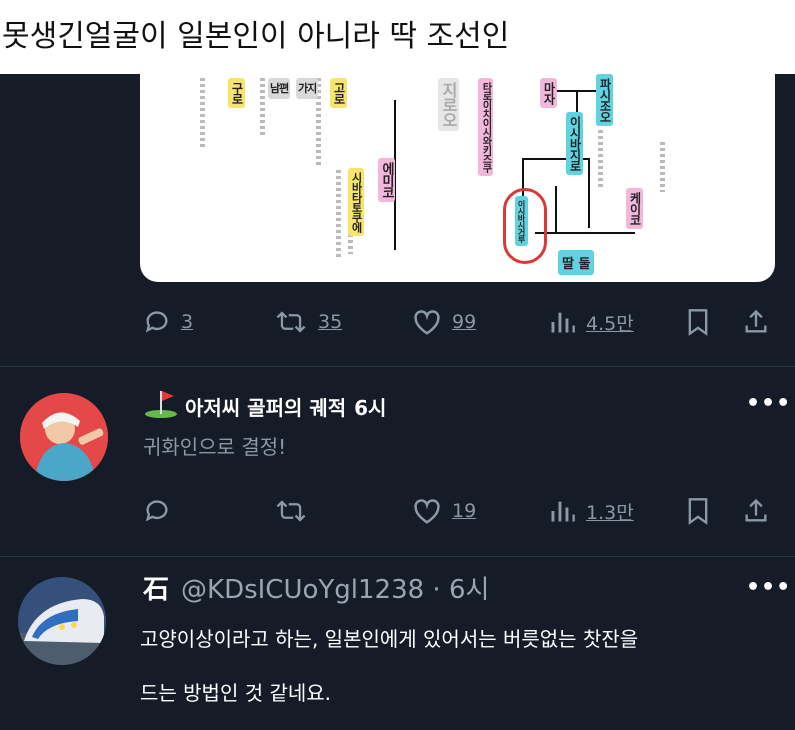 Image resolution: width=795 pixels, height=730 pixels. What do you see at coordinates (236, 93) in the screenshot?
I see `tree-tag: 구로` at bounding box center [236, 93].